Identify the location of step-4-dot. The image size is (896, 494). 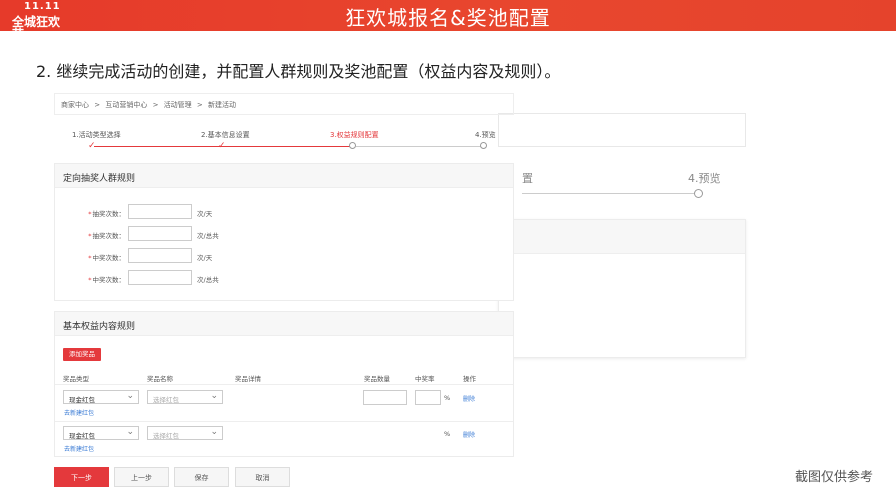
(483, 145).